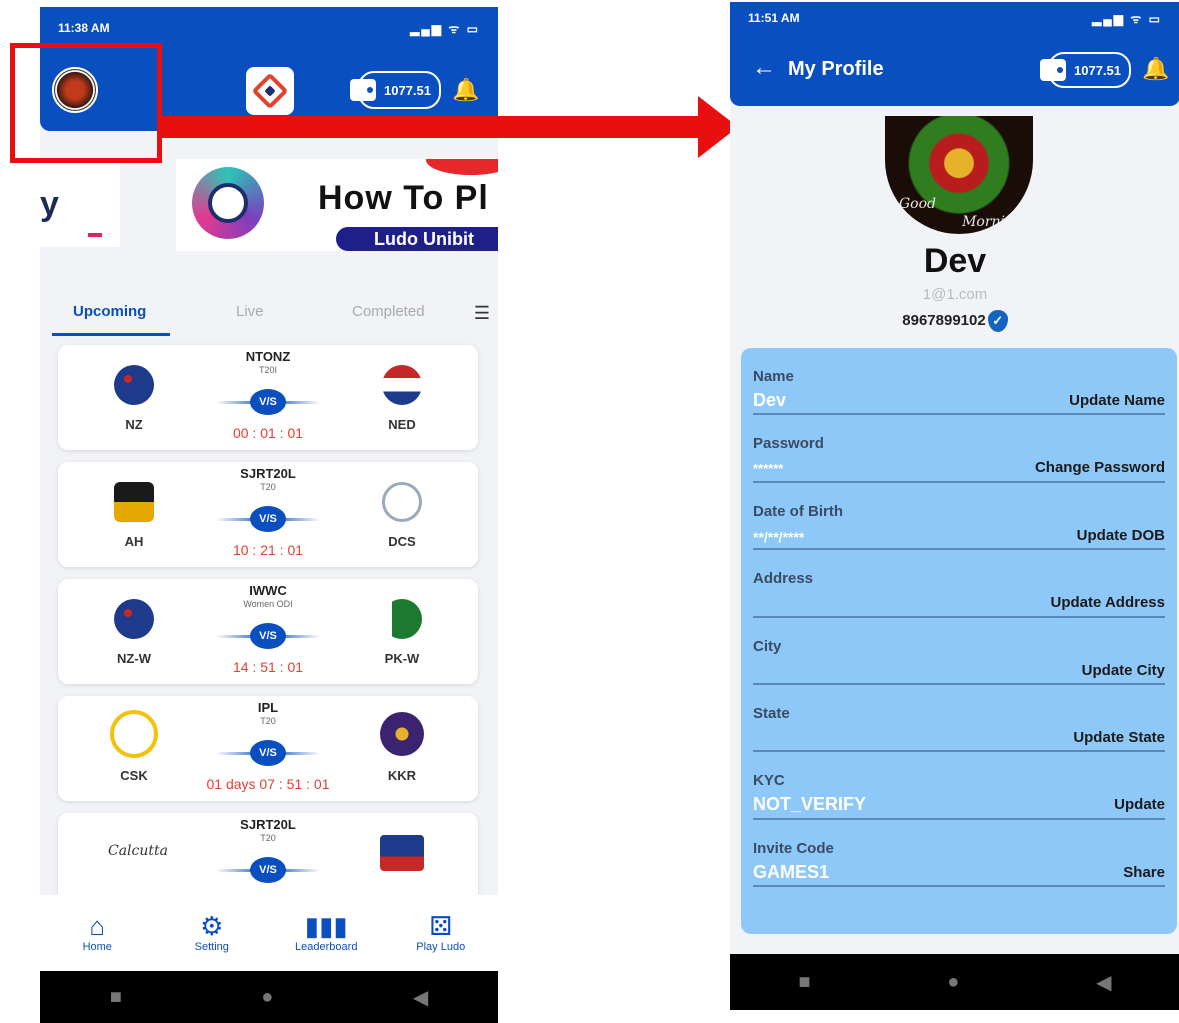  I want to click on team1-name: NZ-W, so click(134, 658).